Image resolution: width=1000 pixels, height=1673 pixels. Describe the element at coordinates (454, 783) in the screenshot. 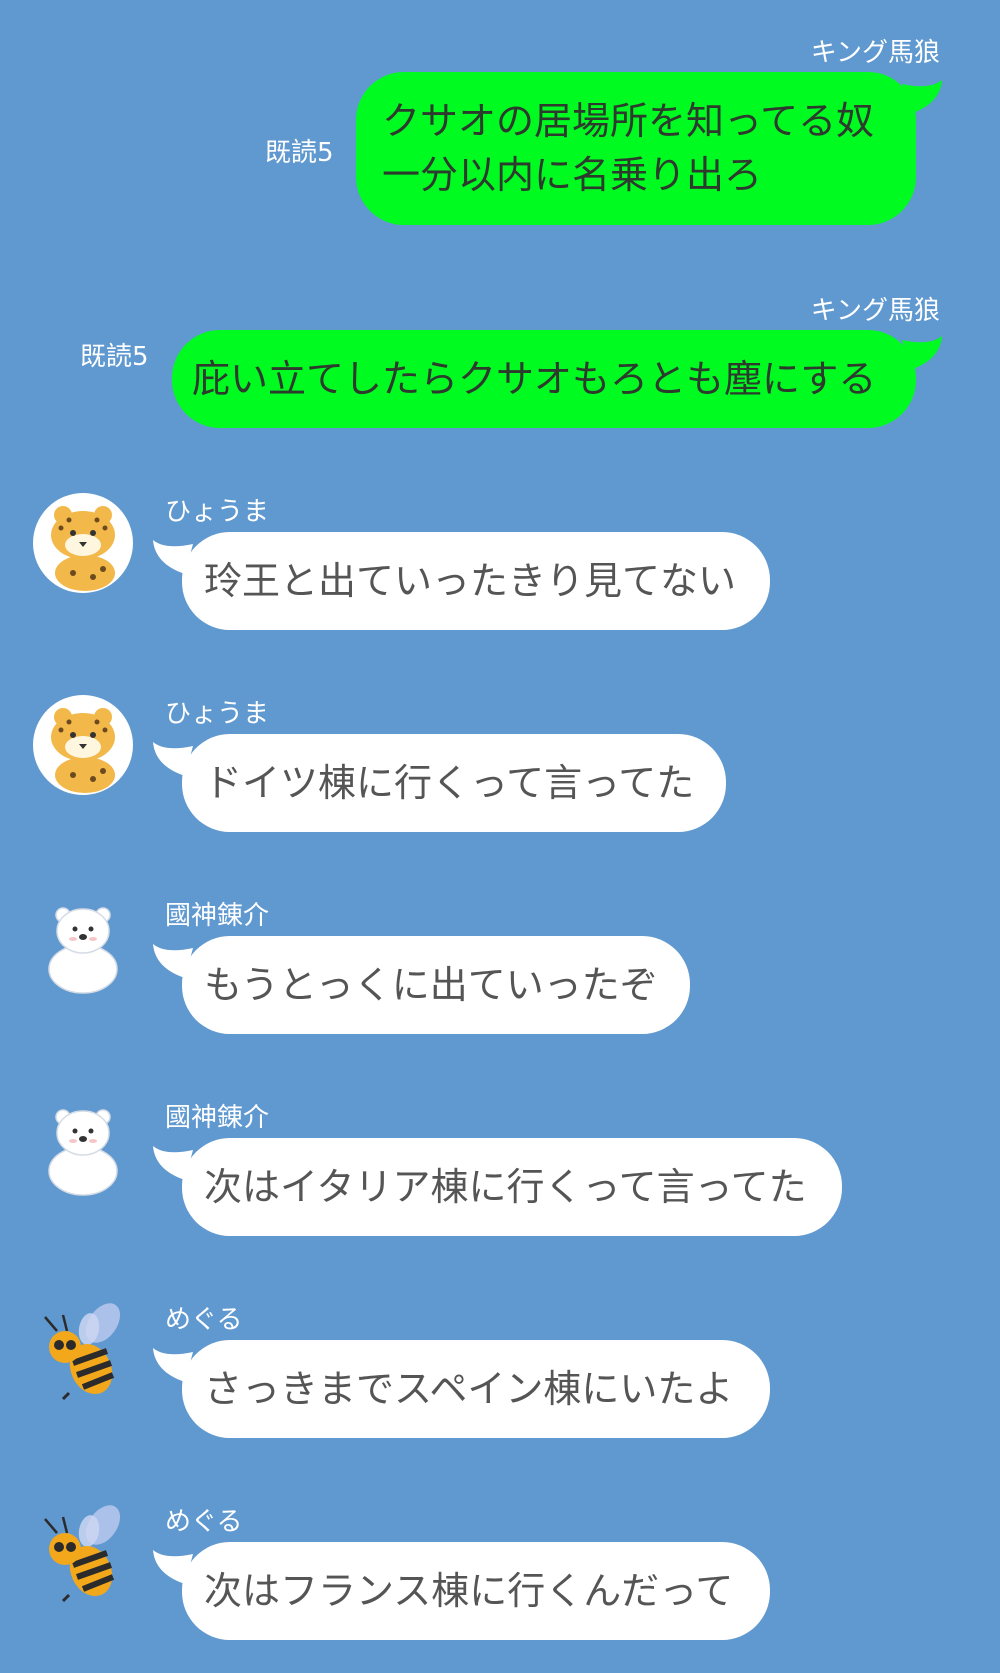

I see `message-bubble: ドイツ棟に行くって言ってた` at that location.